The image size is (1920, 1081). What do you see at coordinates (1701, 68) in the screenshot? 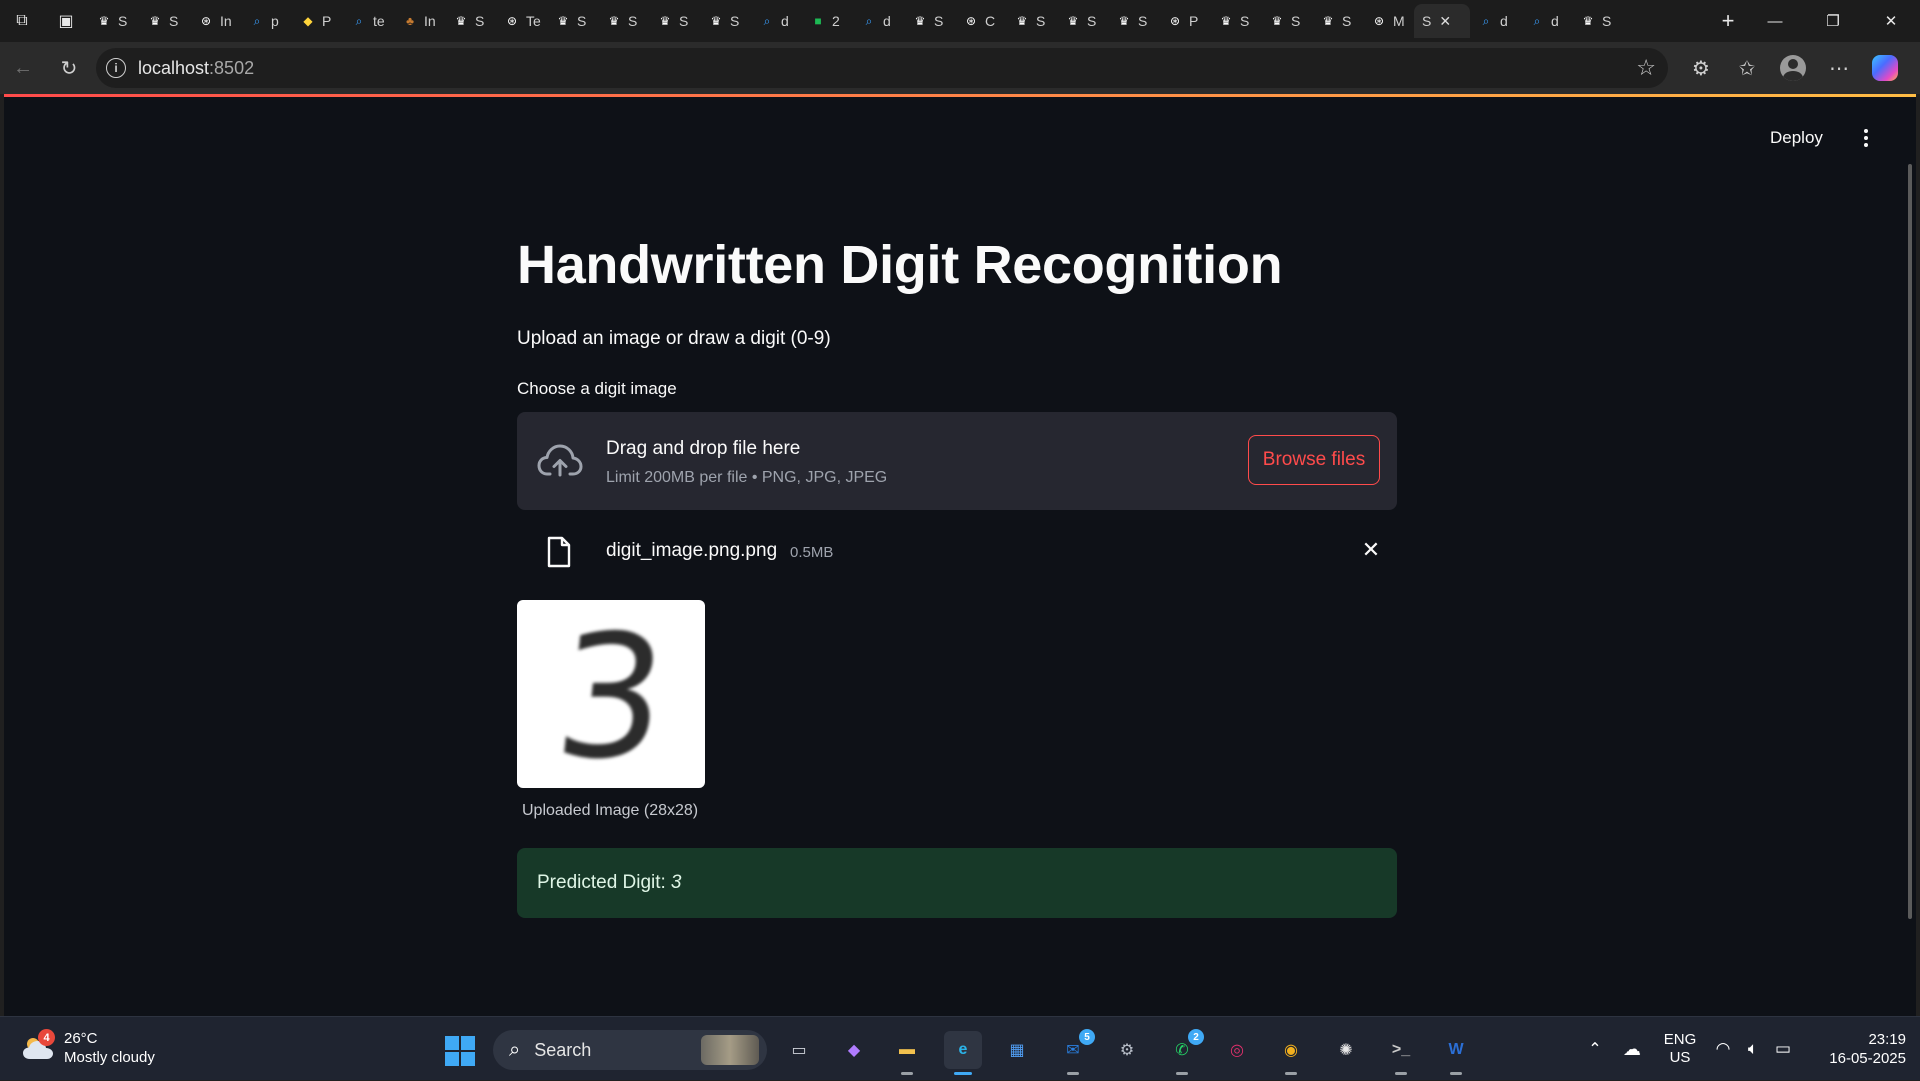
I see `extensions-icon: ⚙` at bounding box center [1701, 68].